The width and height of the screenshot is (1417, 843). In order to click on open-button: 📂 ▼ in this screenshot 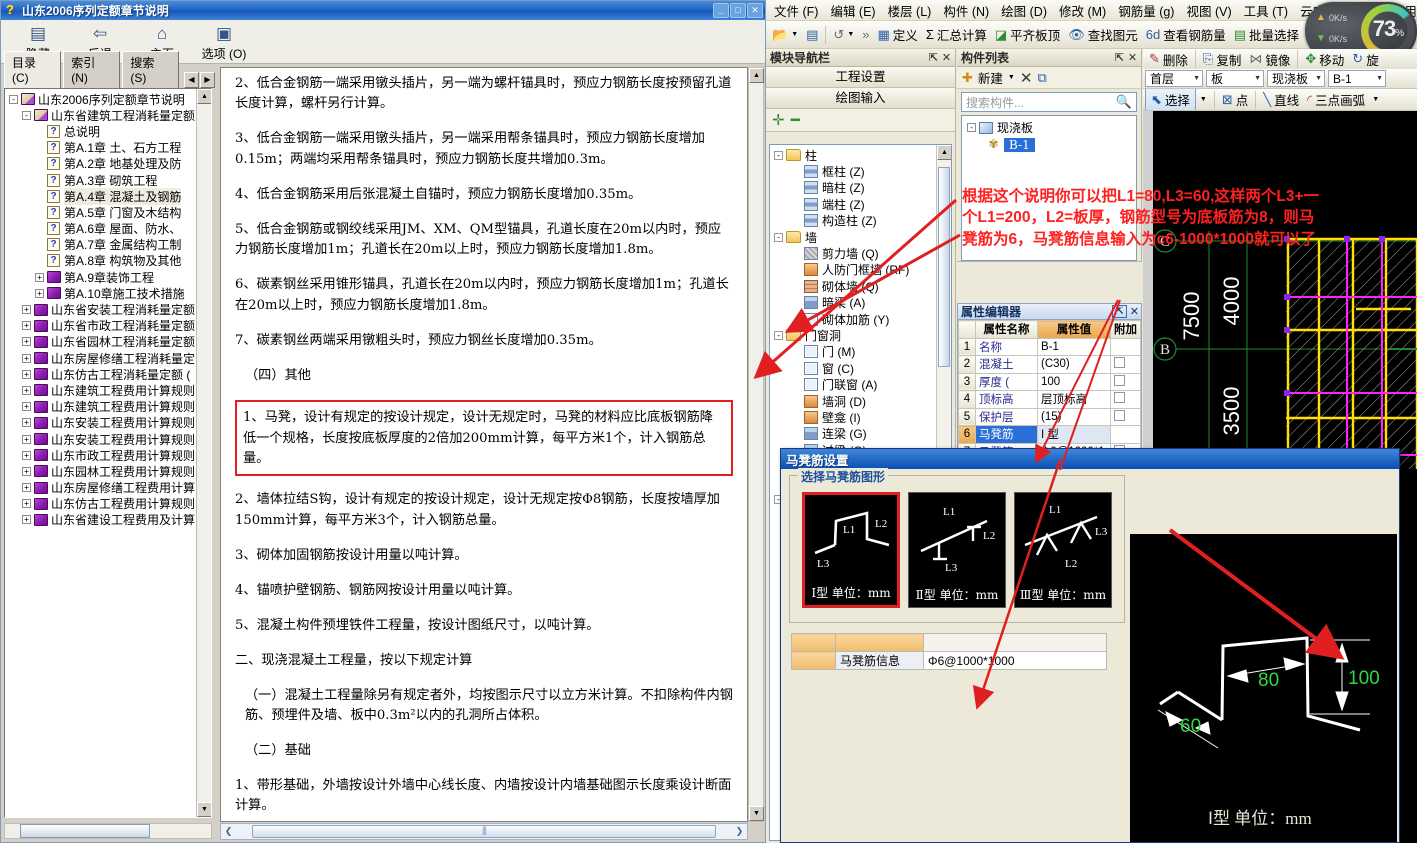, I will do `click(785, 35)`.